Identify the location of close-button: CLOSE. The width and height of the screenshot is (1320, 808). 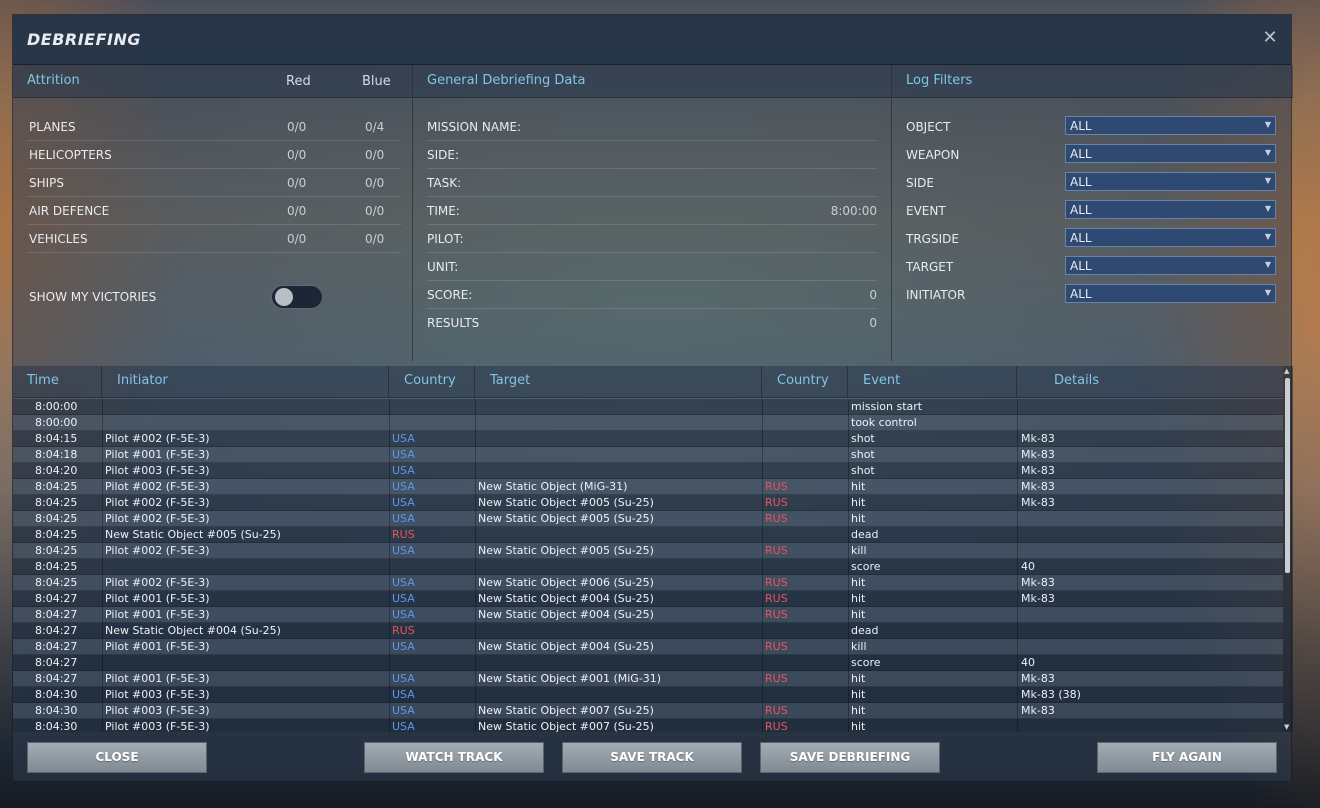
(117, 757).